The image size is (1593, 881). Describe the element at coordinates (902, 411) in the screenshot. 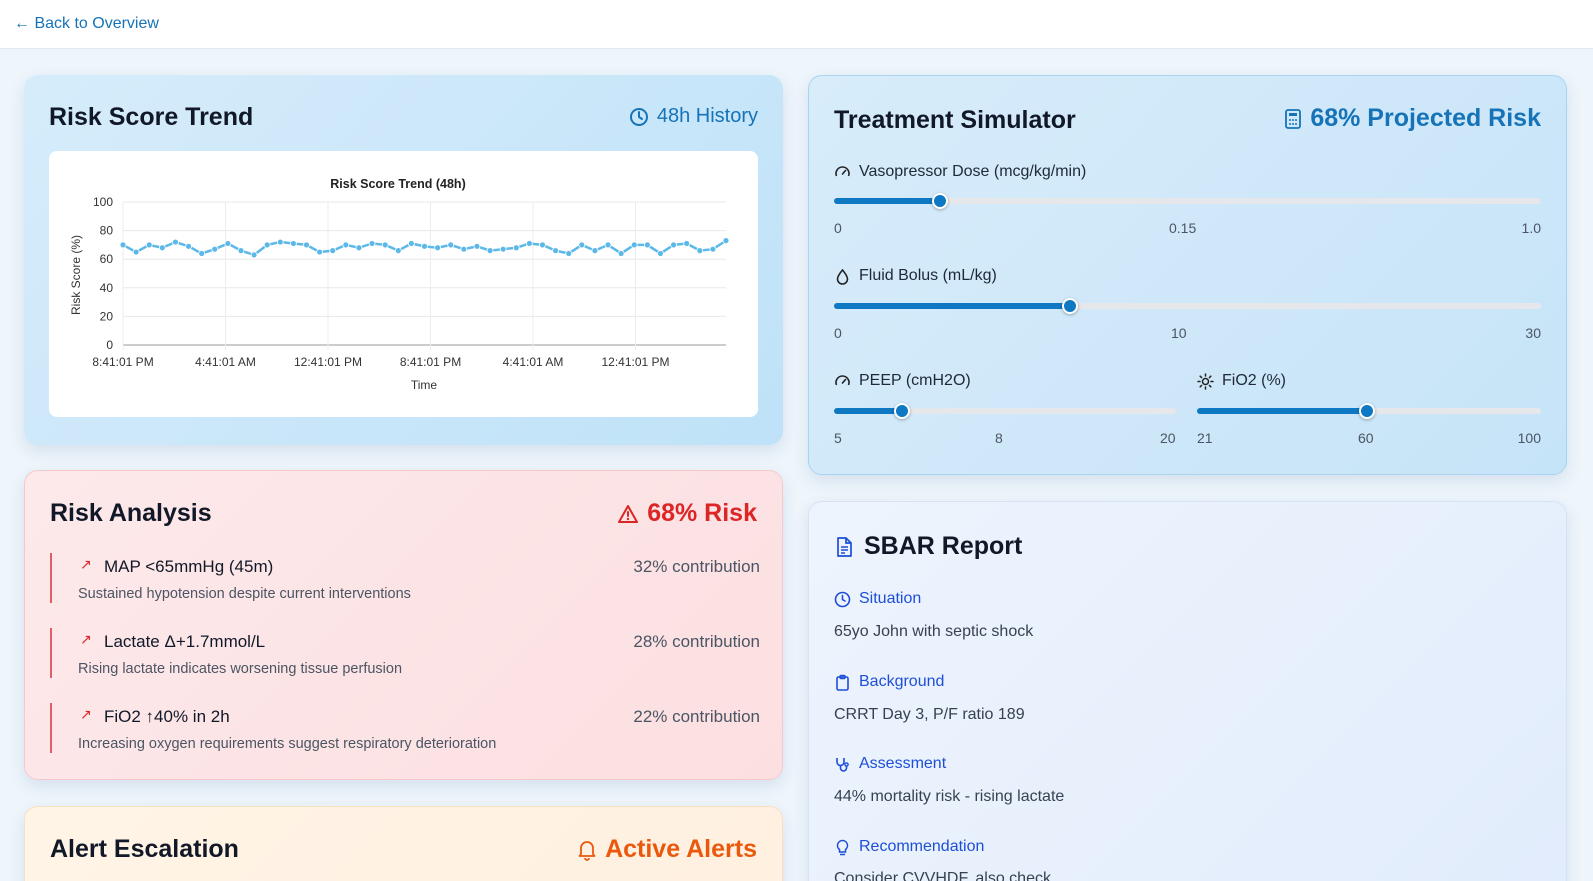

I see `peep-slider-thumb` at that location.